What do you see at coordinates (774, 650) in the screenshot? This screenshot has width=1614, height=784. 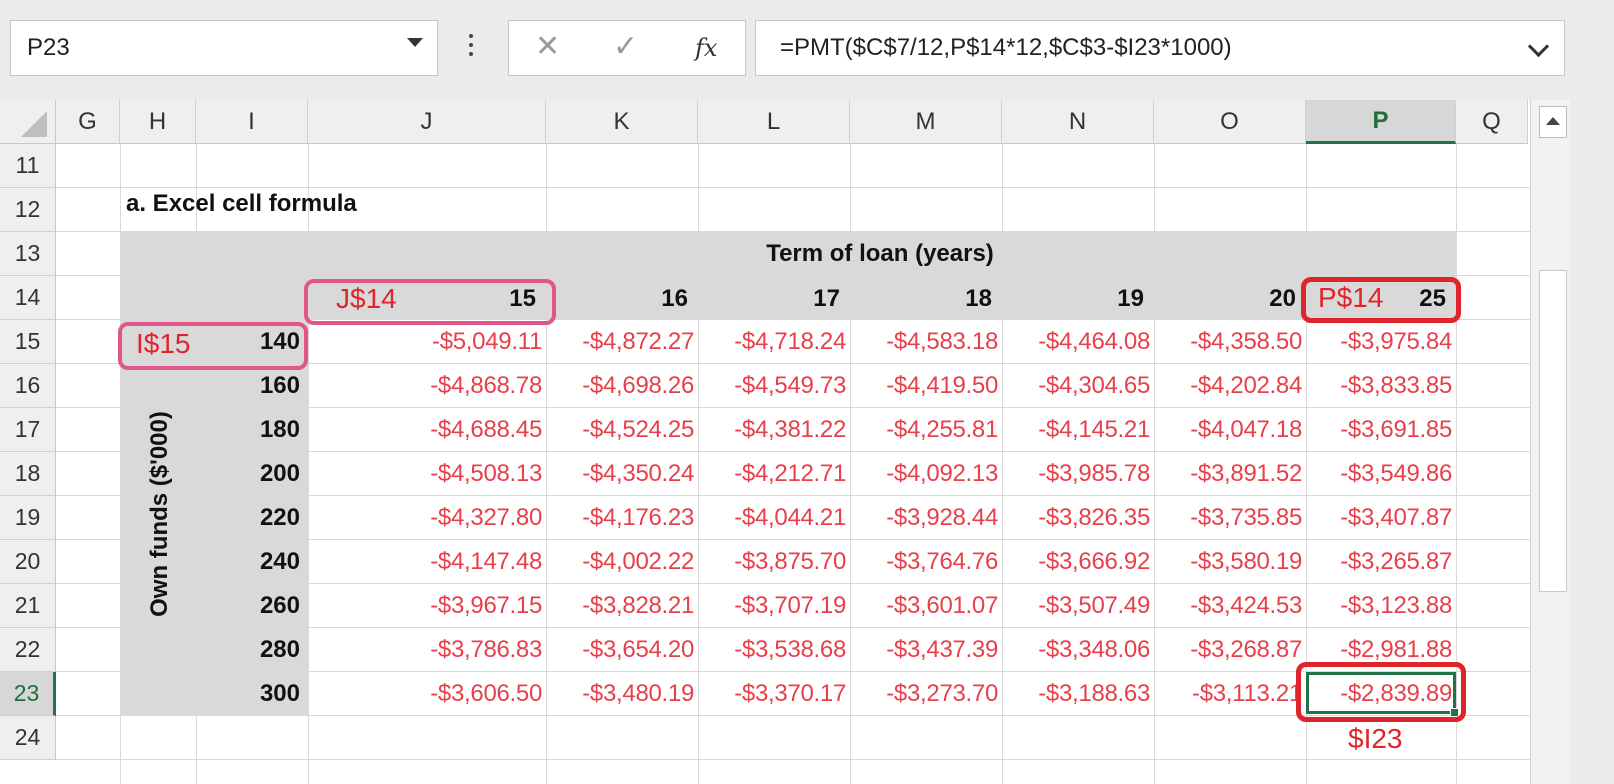 I see `payment-cell: -$3,538.68` at bounding box center [774, 650].